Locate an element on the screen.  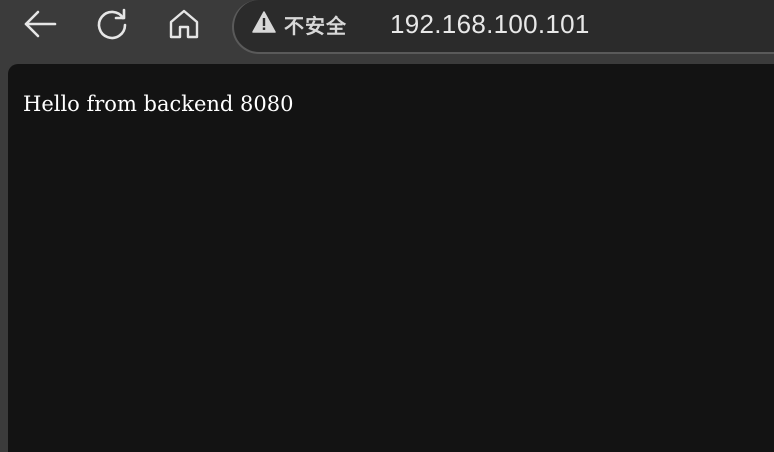
arrow-left-icon is located at coordinates (40, 24).